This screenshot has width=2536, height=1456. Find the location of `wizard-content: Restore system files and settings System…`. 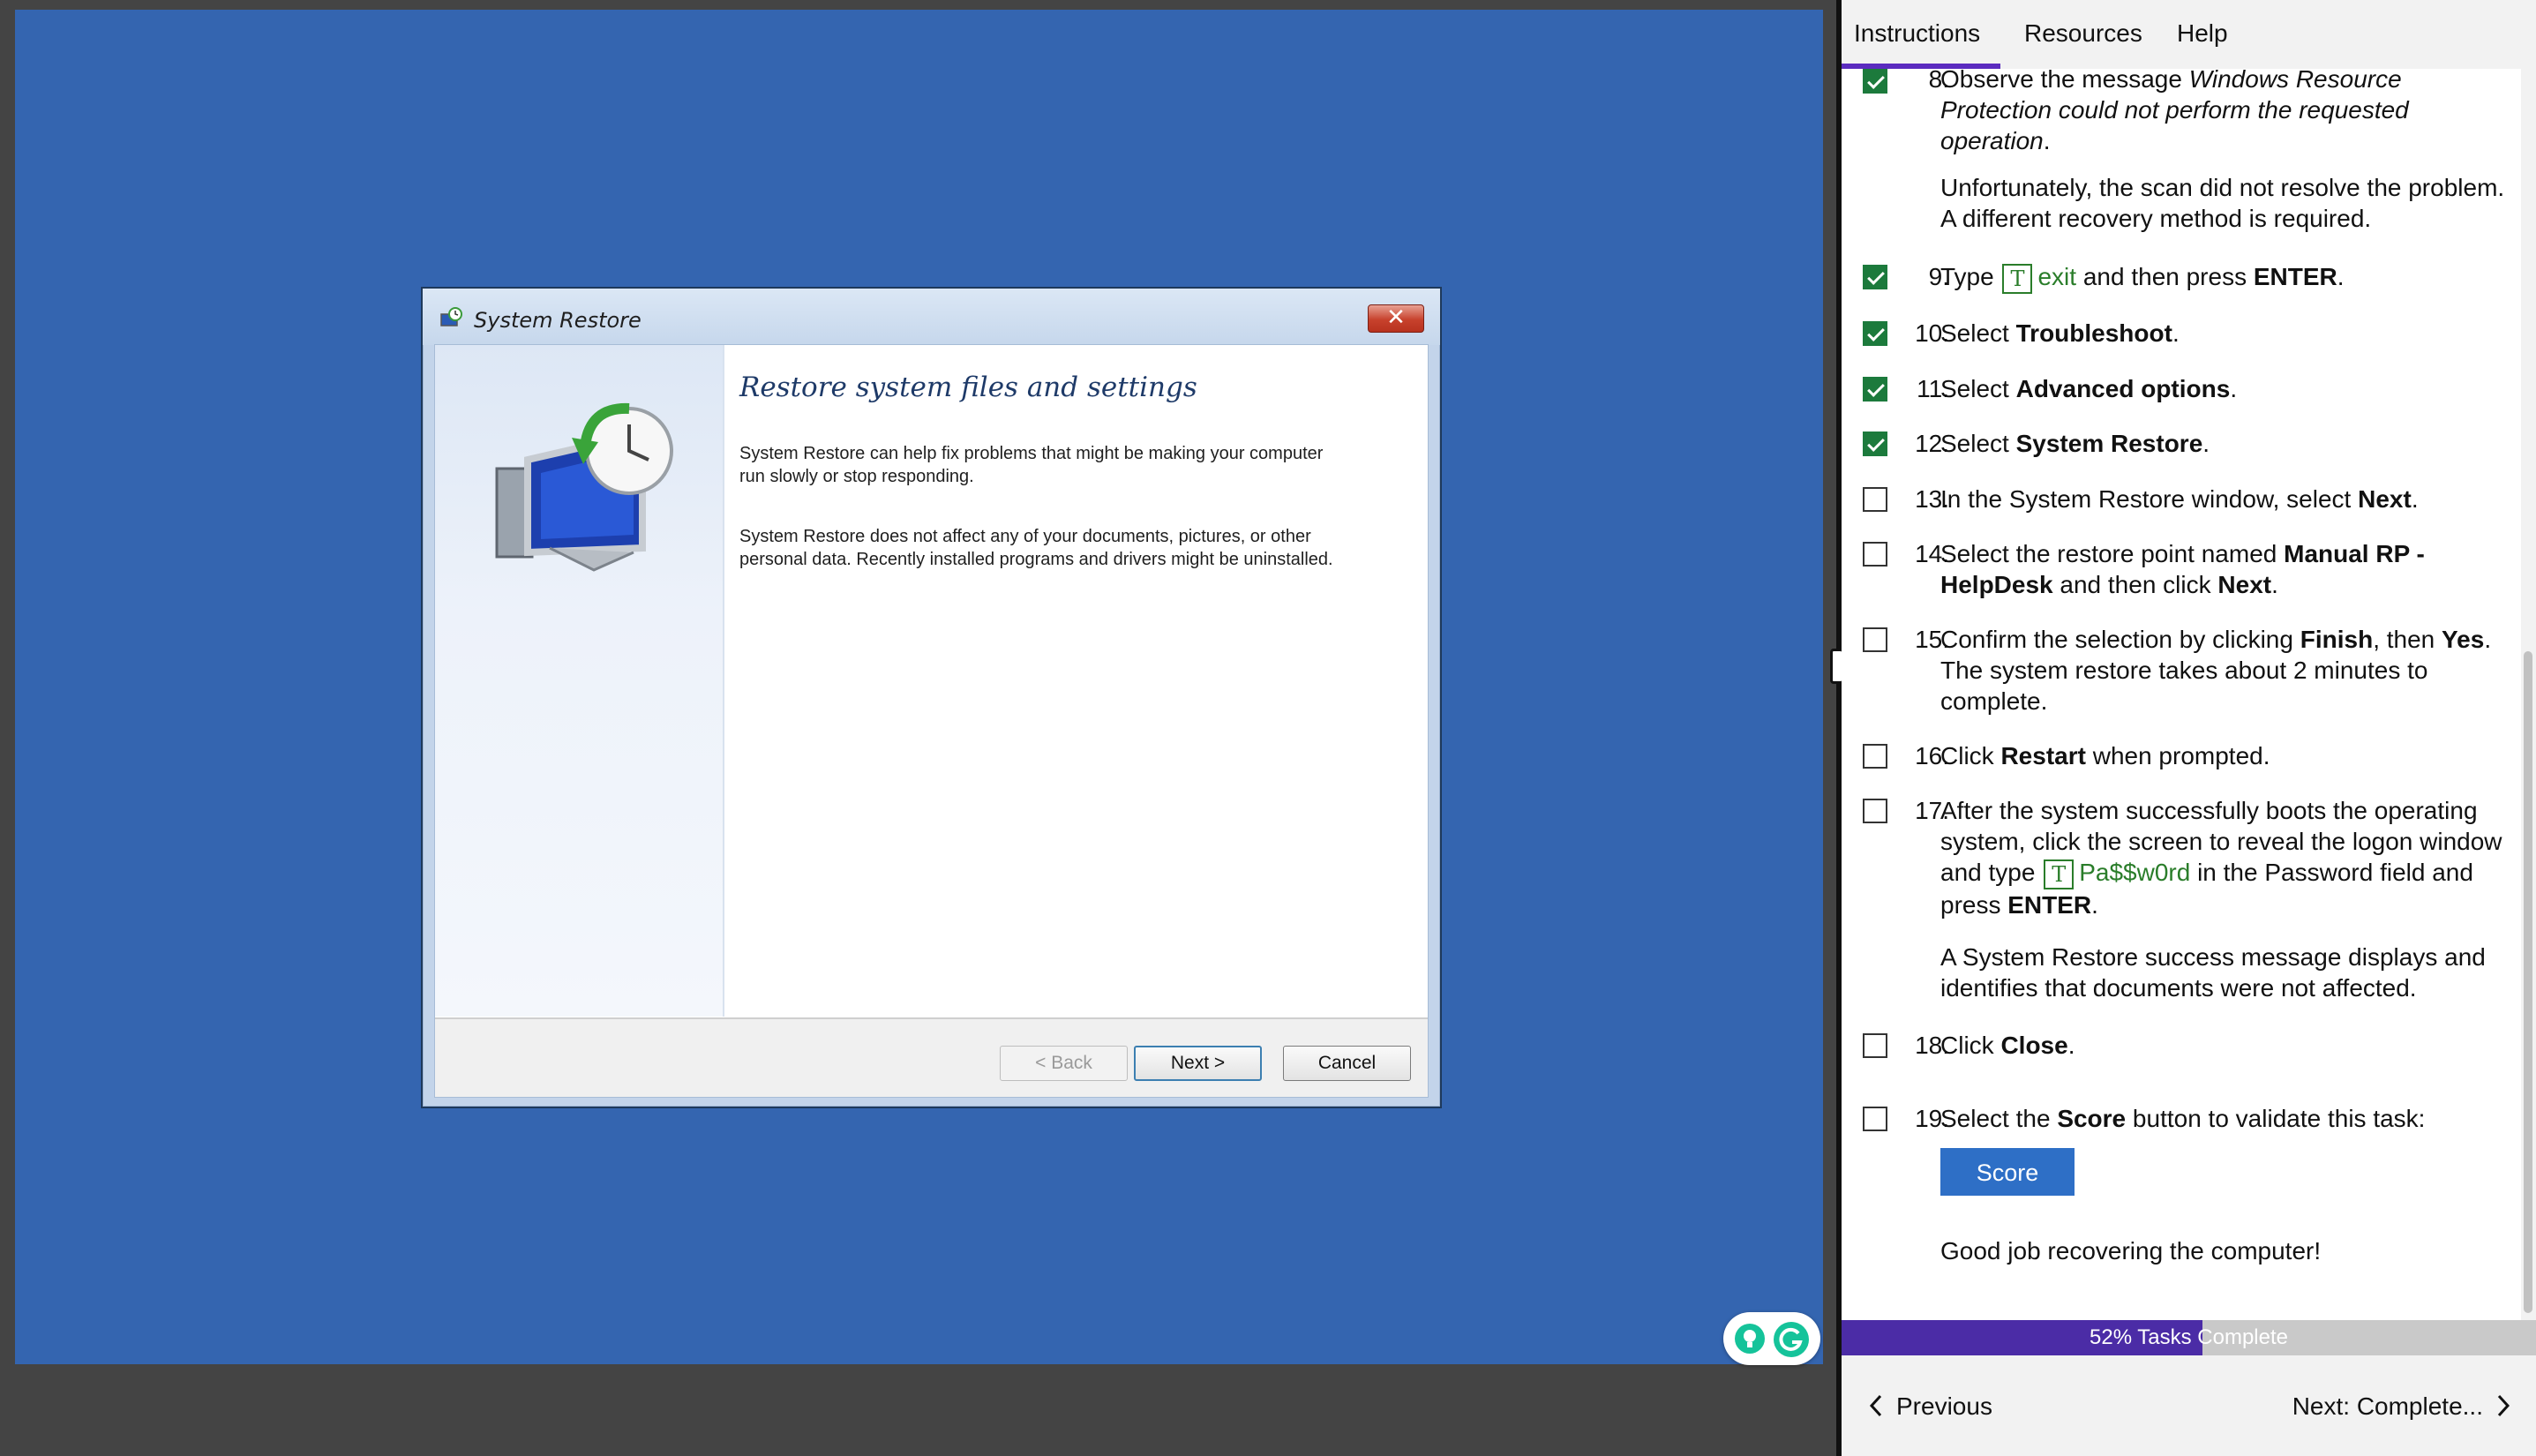

wizard-content: Restore system files and settings System… is located at coordinates (1083, 680).